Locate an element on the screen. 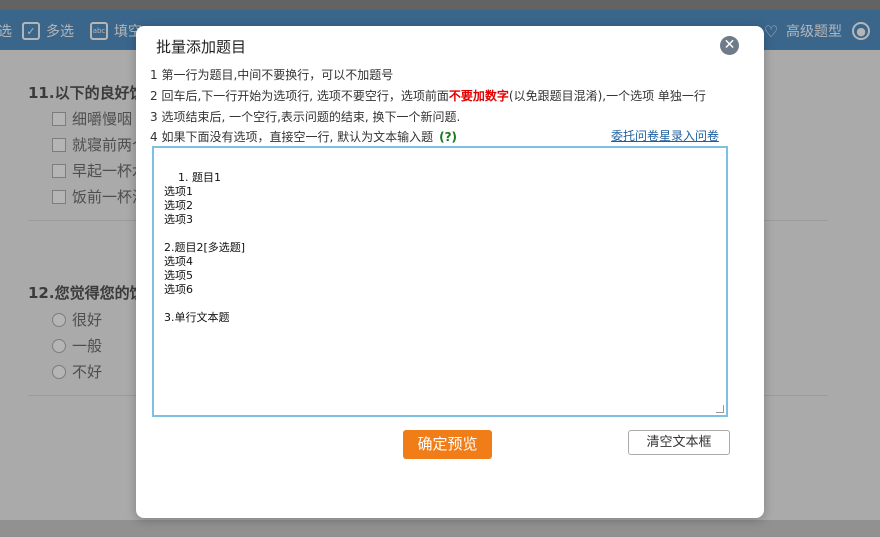 The width and height of the screenshot is (880, 537). instruction-warning: 不要加数字 is located at coordinates (478, 96).